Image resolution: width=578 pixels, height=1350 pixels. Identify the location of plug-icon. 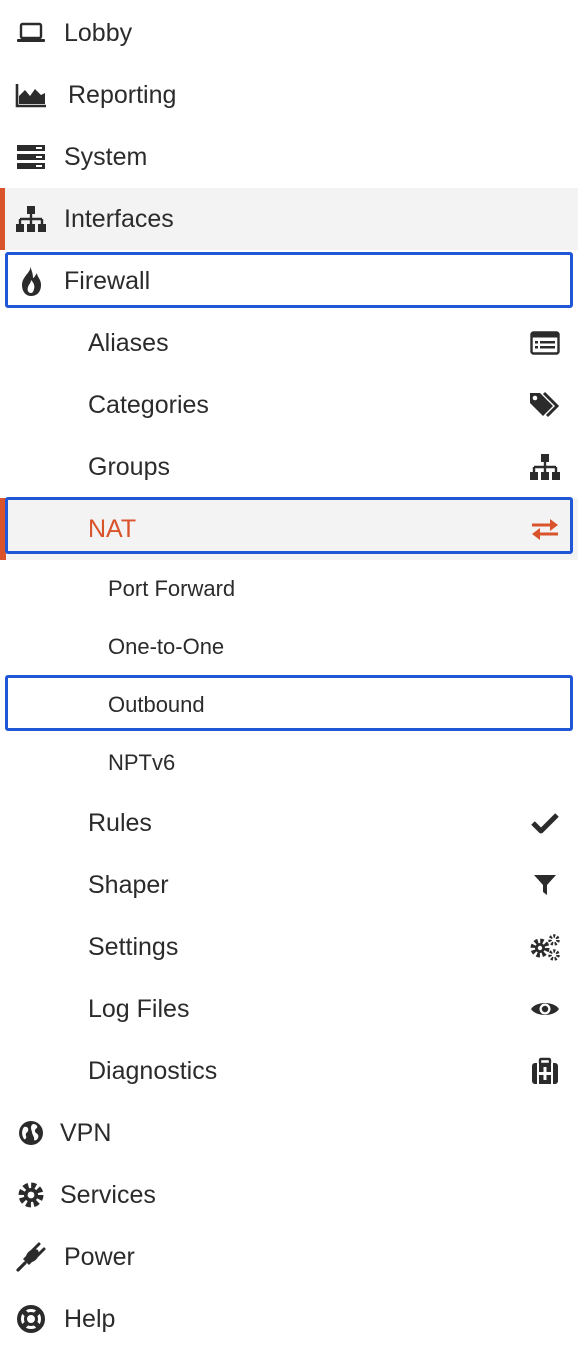
(31, 1257).